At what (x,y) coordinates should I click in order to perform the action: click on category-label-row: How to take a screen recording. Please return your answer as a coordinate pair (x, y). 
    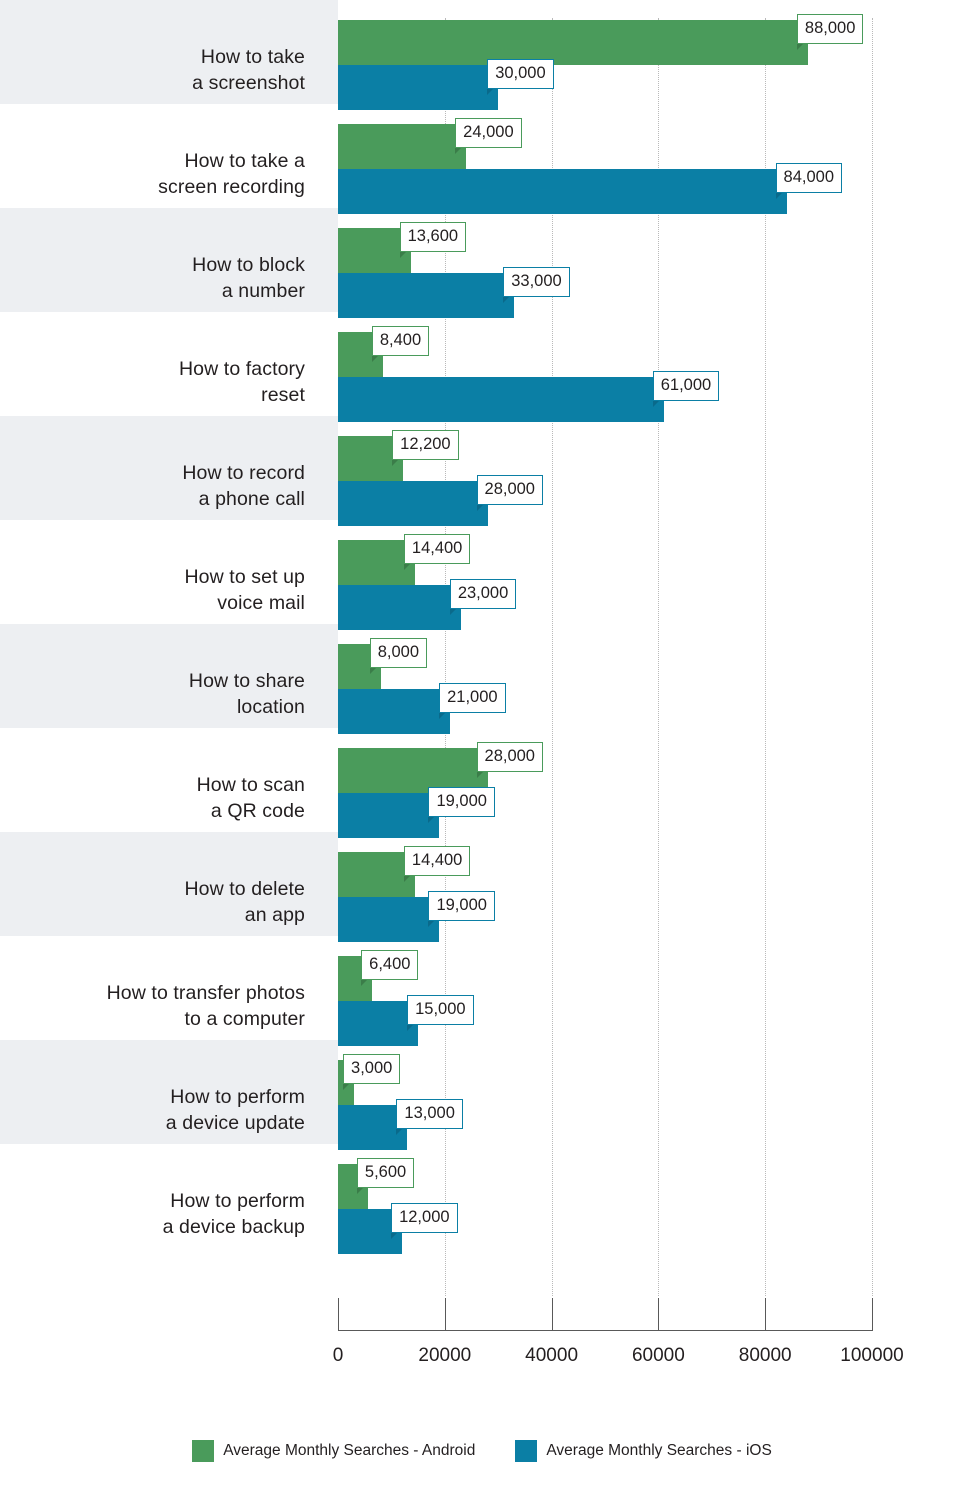
    Looking at the image, I should click on (169, 174).